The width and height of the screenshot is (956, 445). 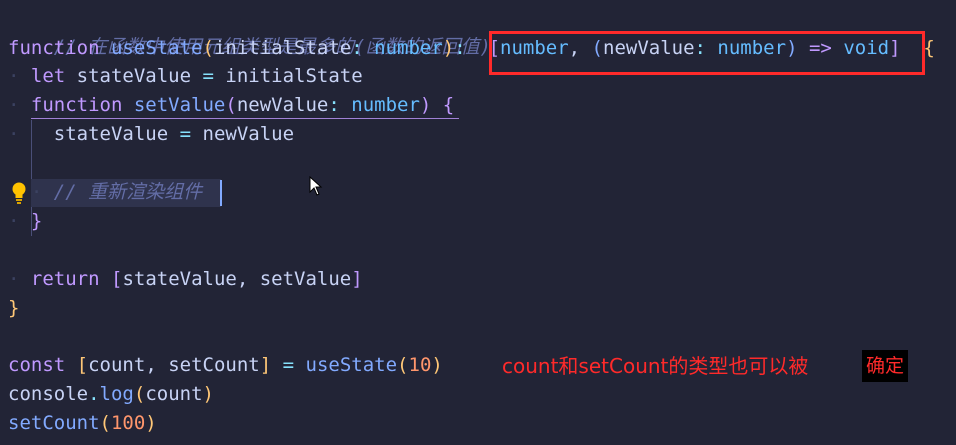 I want to click on code-line-4: · function setValue(newValue: number) {, so click(x=231, y=105).